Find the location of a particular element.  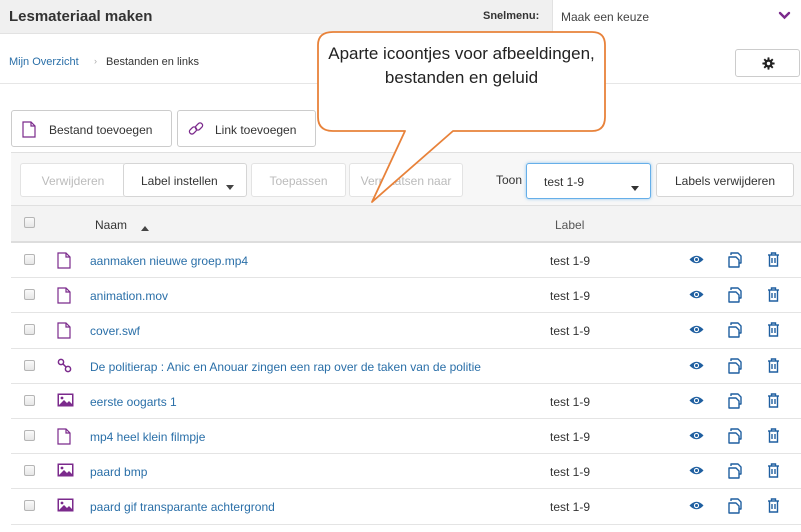

add-link-label: Link toevoegen is located at coordinates (256, 130).